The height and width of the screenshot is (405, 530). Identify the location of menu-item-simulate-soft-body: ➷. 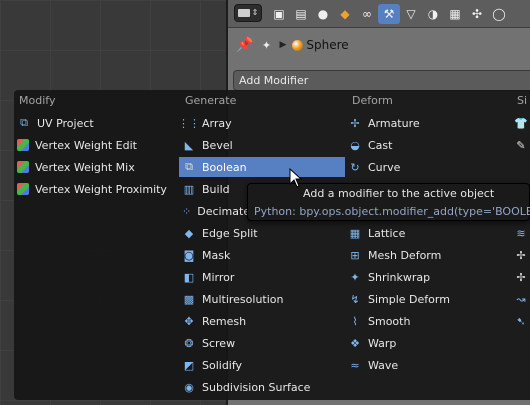
(520, 321).